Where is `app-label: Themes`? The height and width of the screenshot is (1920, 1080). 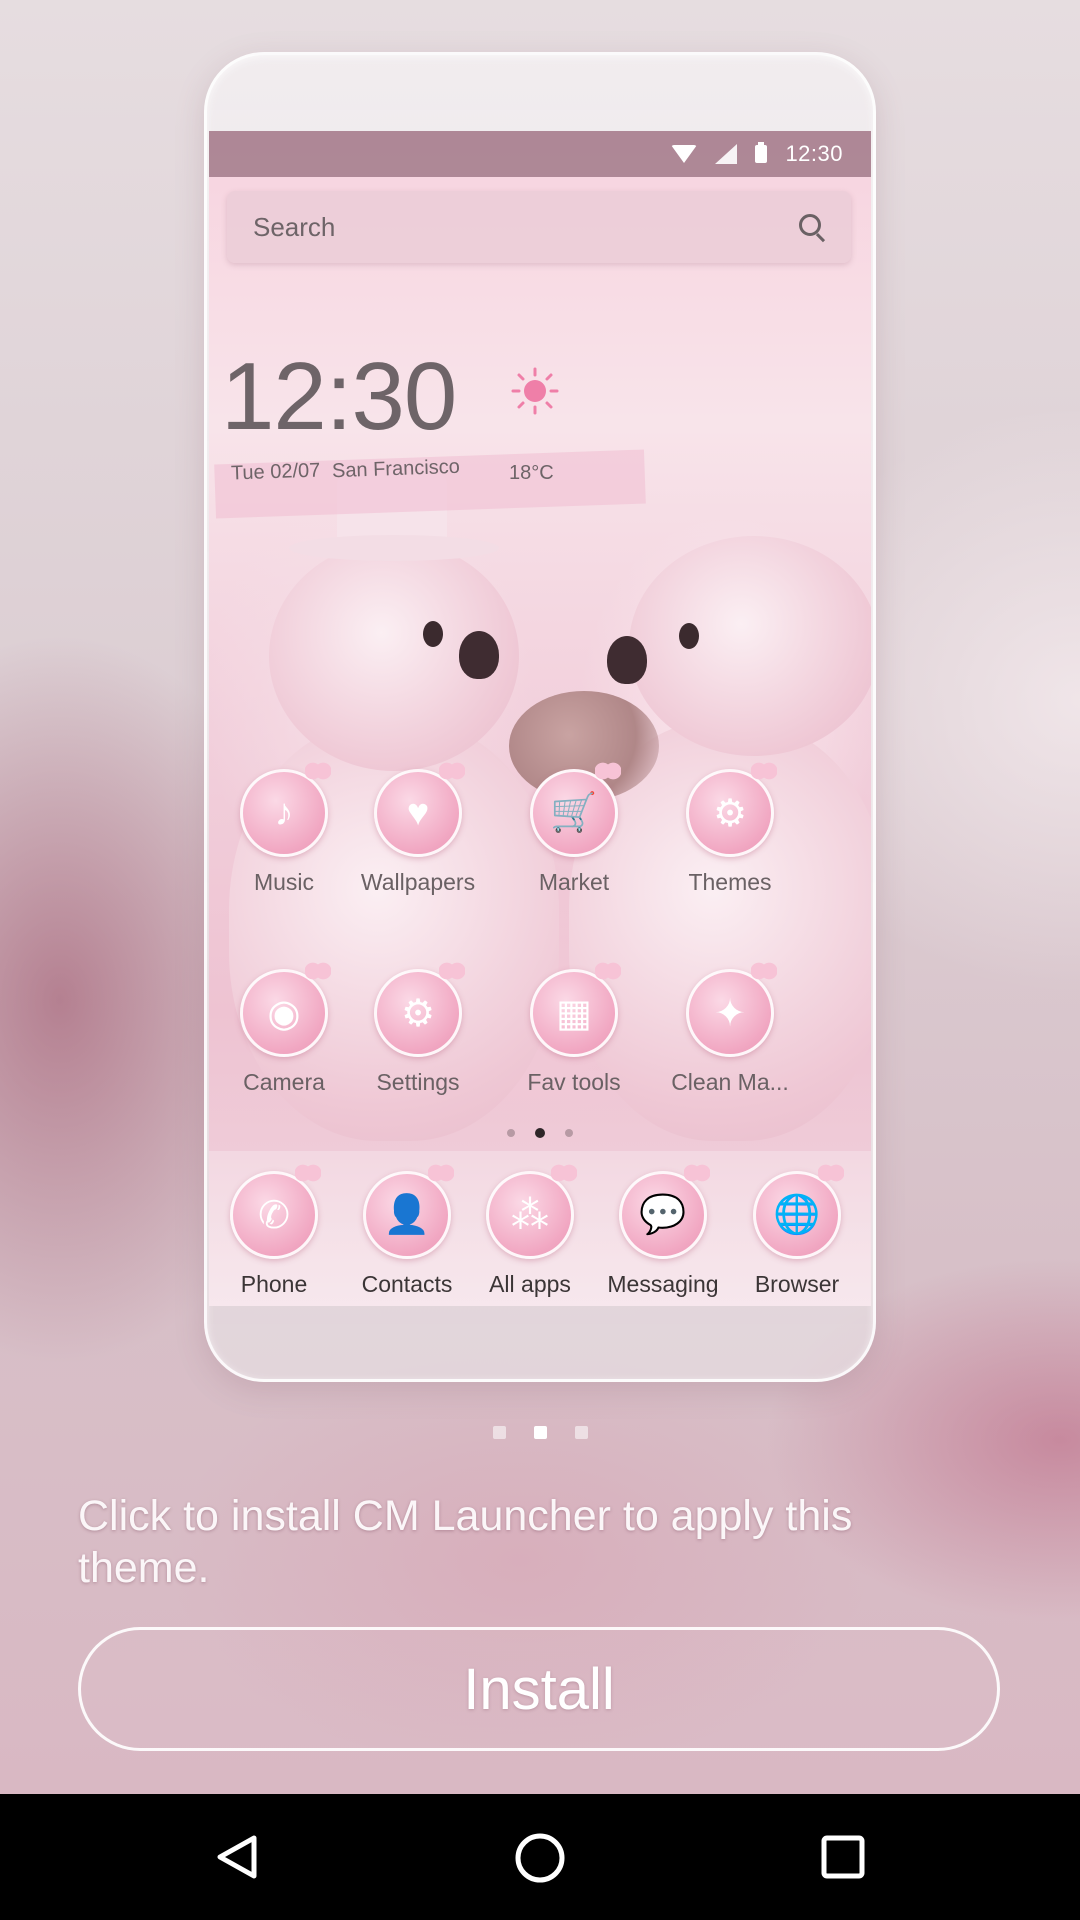
app-label: Themes is located at coordinates (730, 882).